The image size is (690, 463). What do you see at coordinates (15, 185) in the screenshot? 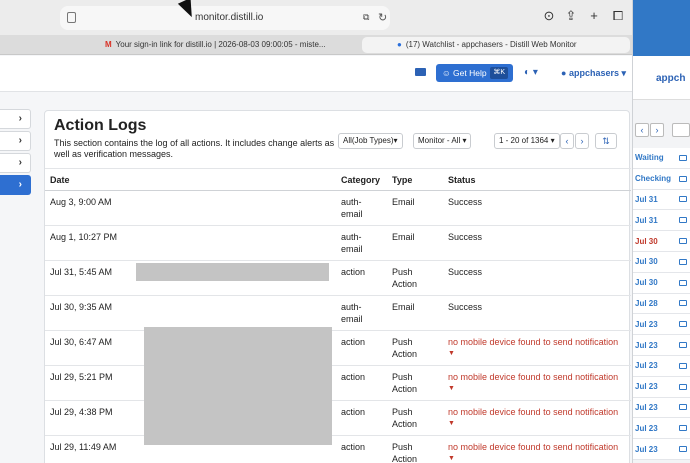
I see `sidebar-expand-button-active: ›` at bounding box center [15, 185].